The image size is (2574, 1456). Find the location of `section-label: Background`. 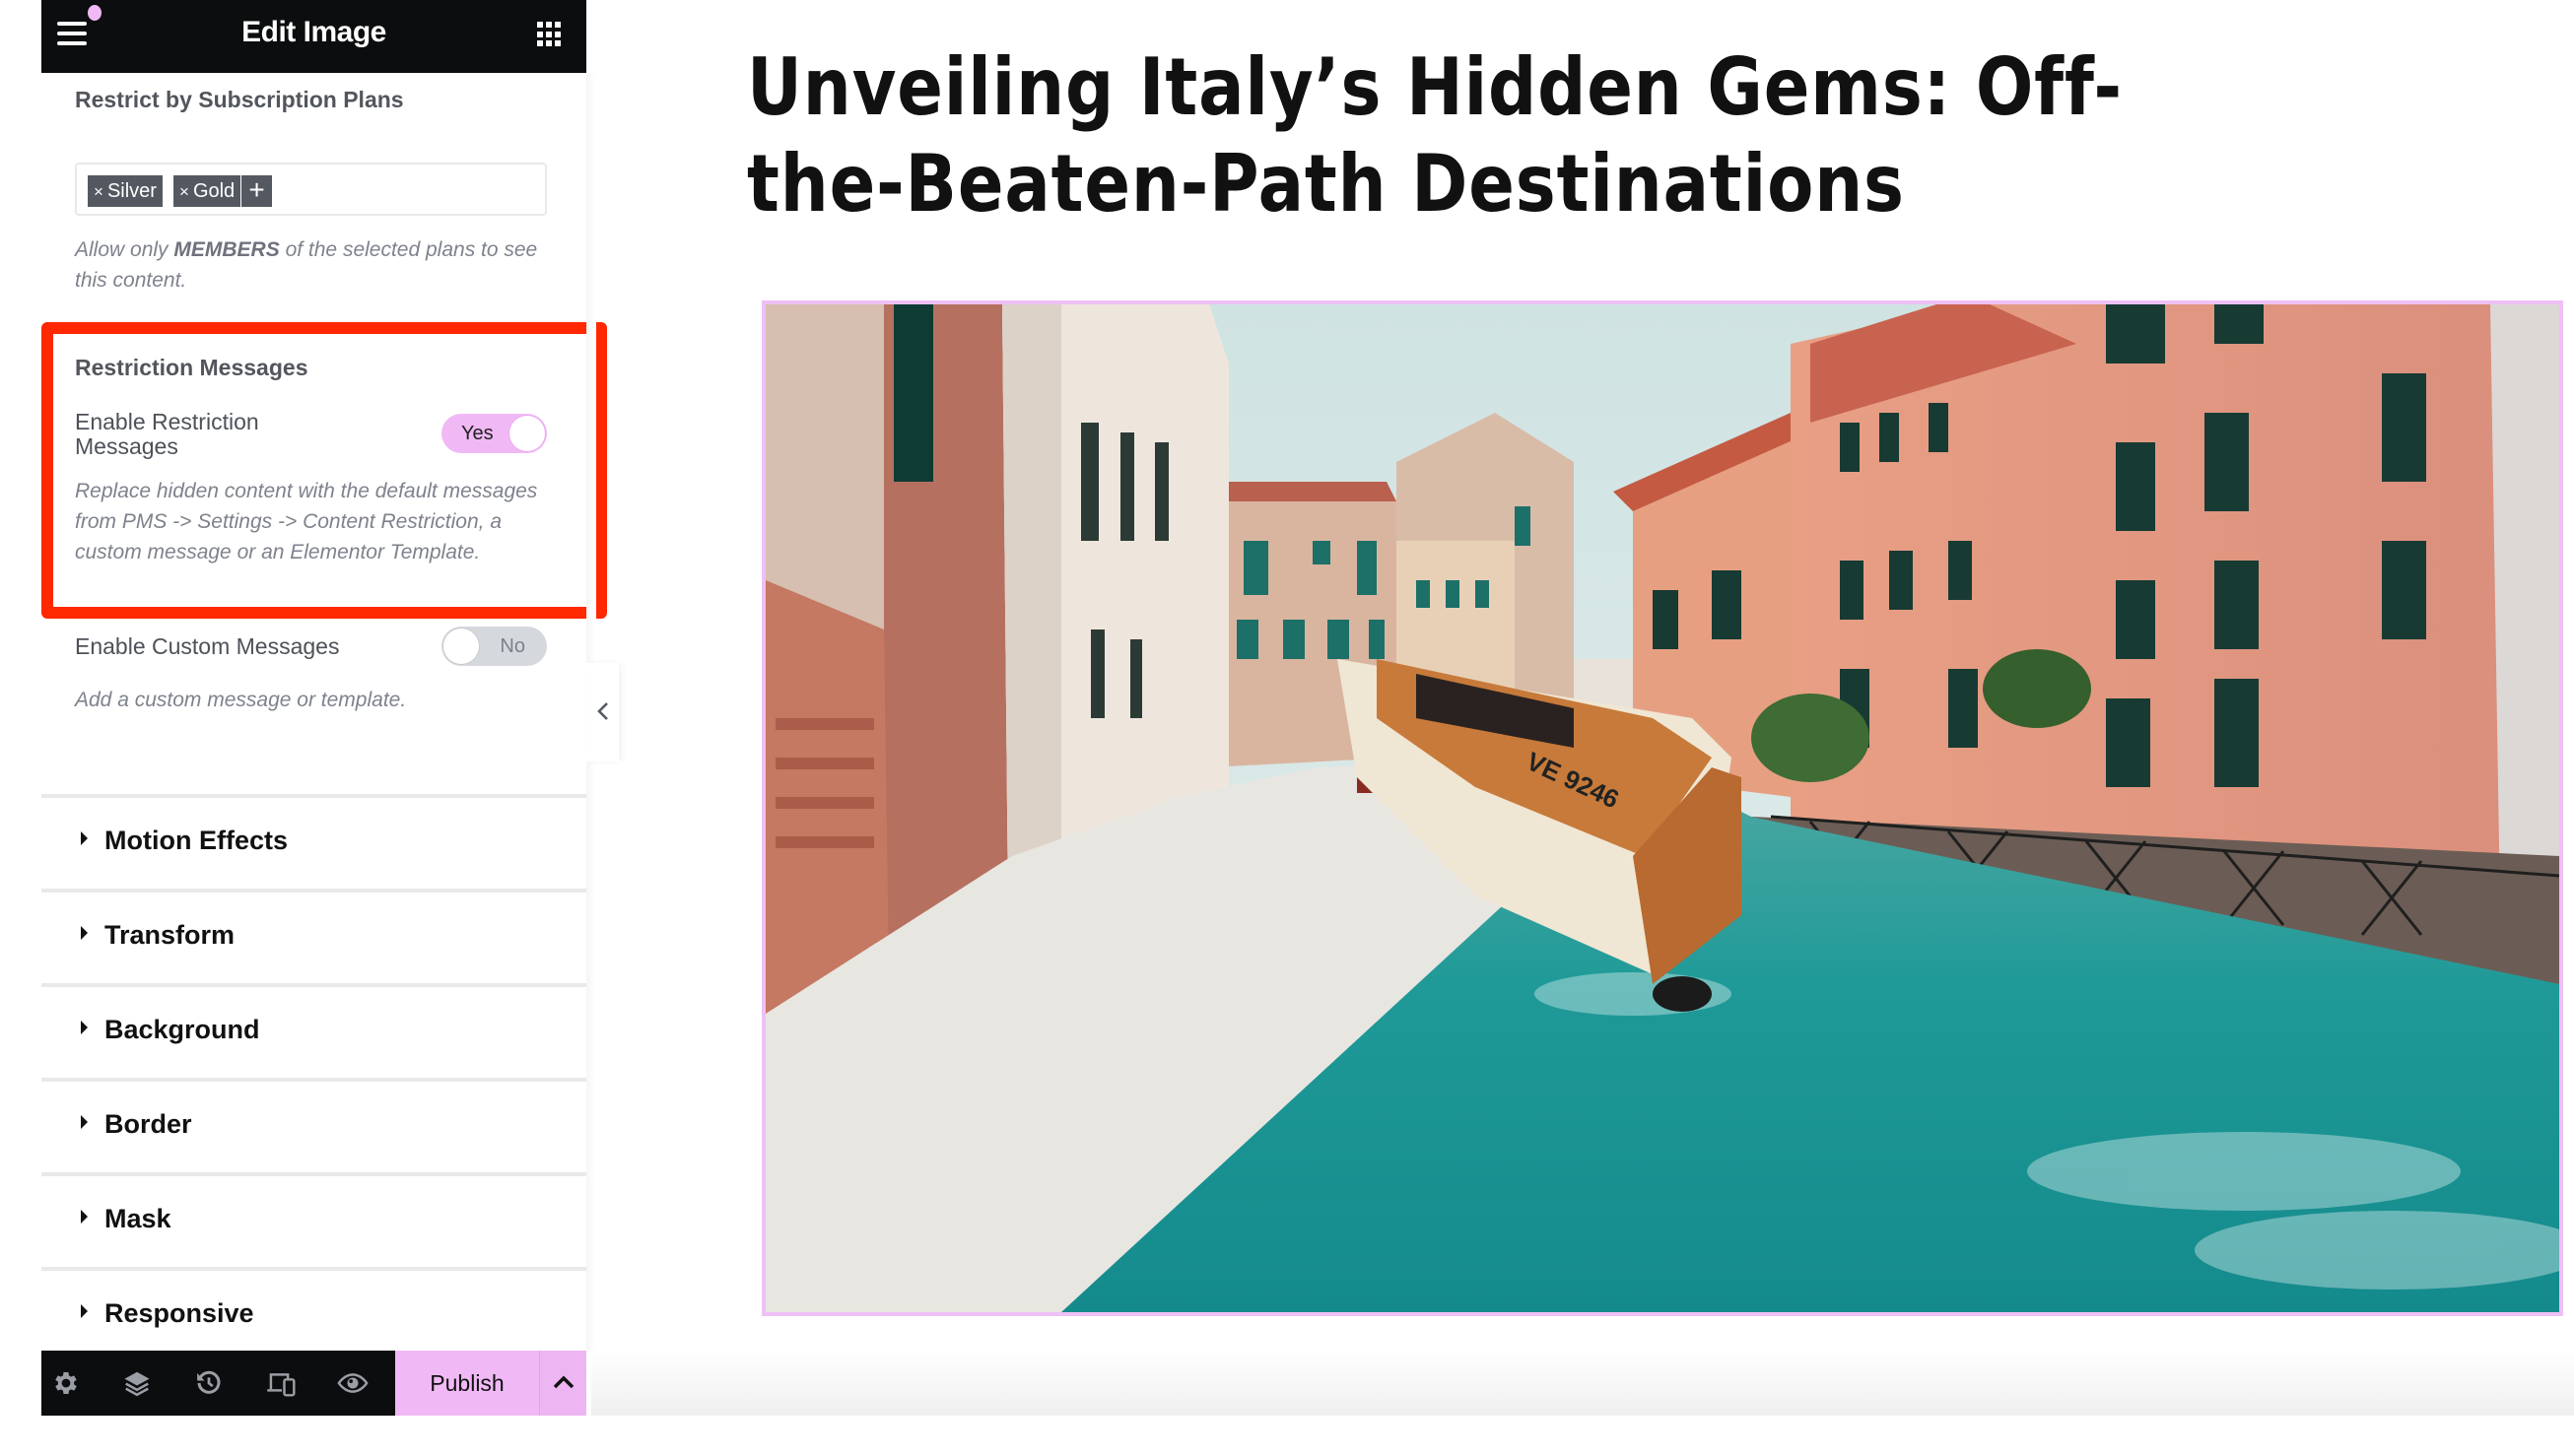

section-label: Background is located at coordinates (182, 1029).